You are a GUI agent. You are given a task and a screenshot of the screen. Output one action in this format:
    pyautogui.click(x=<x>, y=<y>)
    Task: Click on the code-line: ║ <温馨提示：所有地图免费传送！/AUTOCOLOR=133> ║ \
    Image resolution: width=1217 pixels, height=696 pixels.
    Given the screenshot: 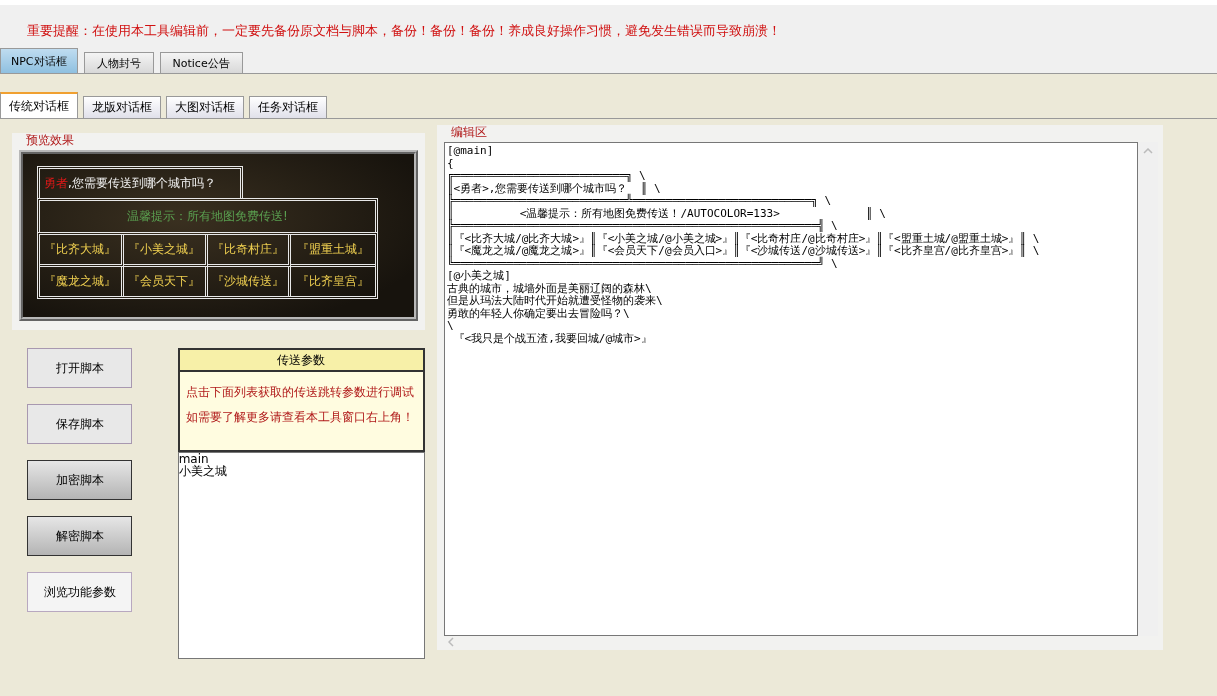 What is the action you would take?
    pyautogui.click(x=667, y=213)
    